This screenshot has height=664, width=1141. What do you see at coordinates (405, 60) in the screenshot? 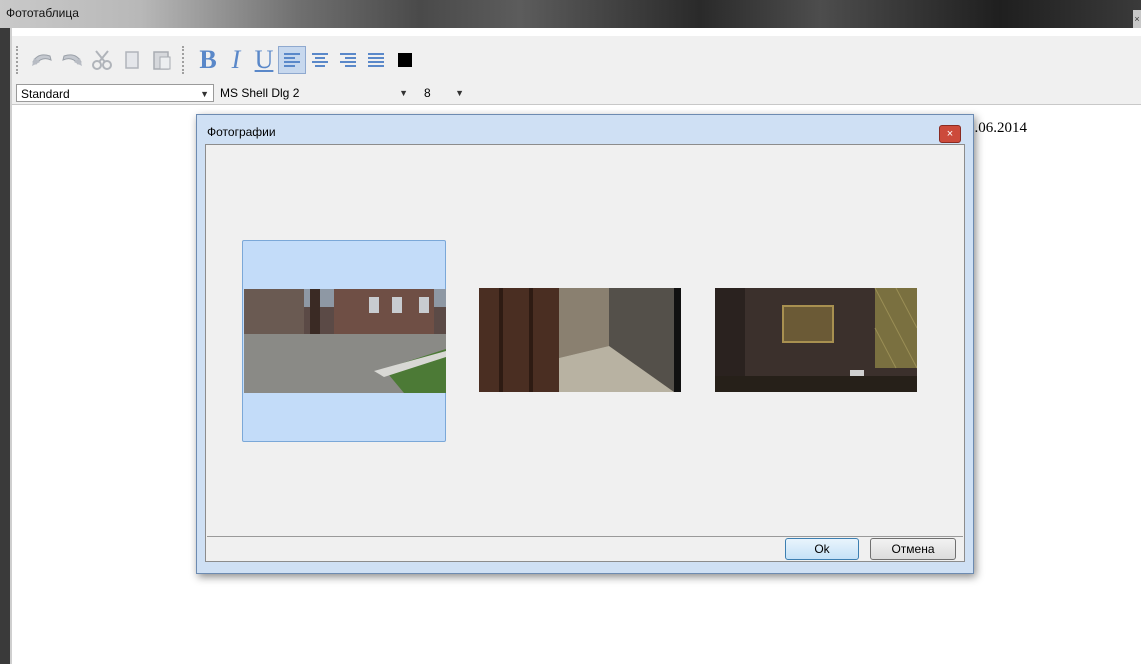
I see `text-color-button` at bounding box center [405, 60].